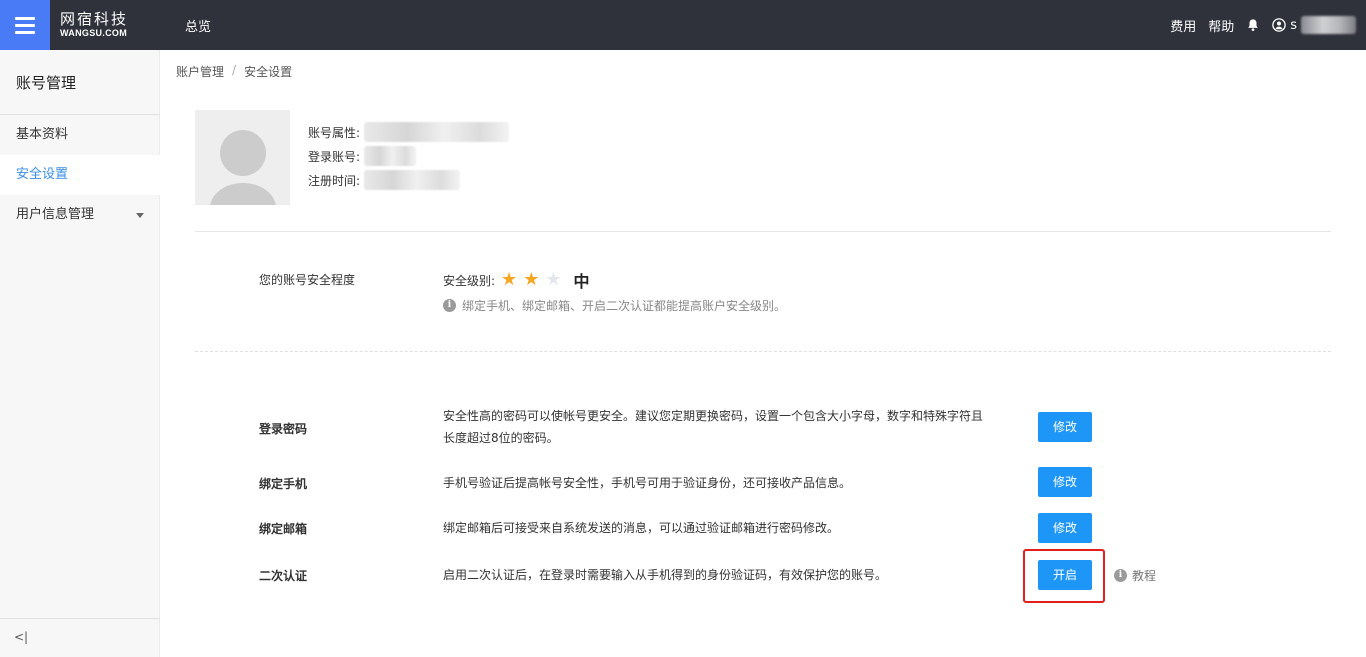 The image size is (1366, 657). Describe the element at coordinates (307, 280) in the screenshot. I see `security-degree-label: 您的账号安全程度` at that location.